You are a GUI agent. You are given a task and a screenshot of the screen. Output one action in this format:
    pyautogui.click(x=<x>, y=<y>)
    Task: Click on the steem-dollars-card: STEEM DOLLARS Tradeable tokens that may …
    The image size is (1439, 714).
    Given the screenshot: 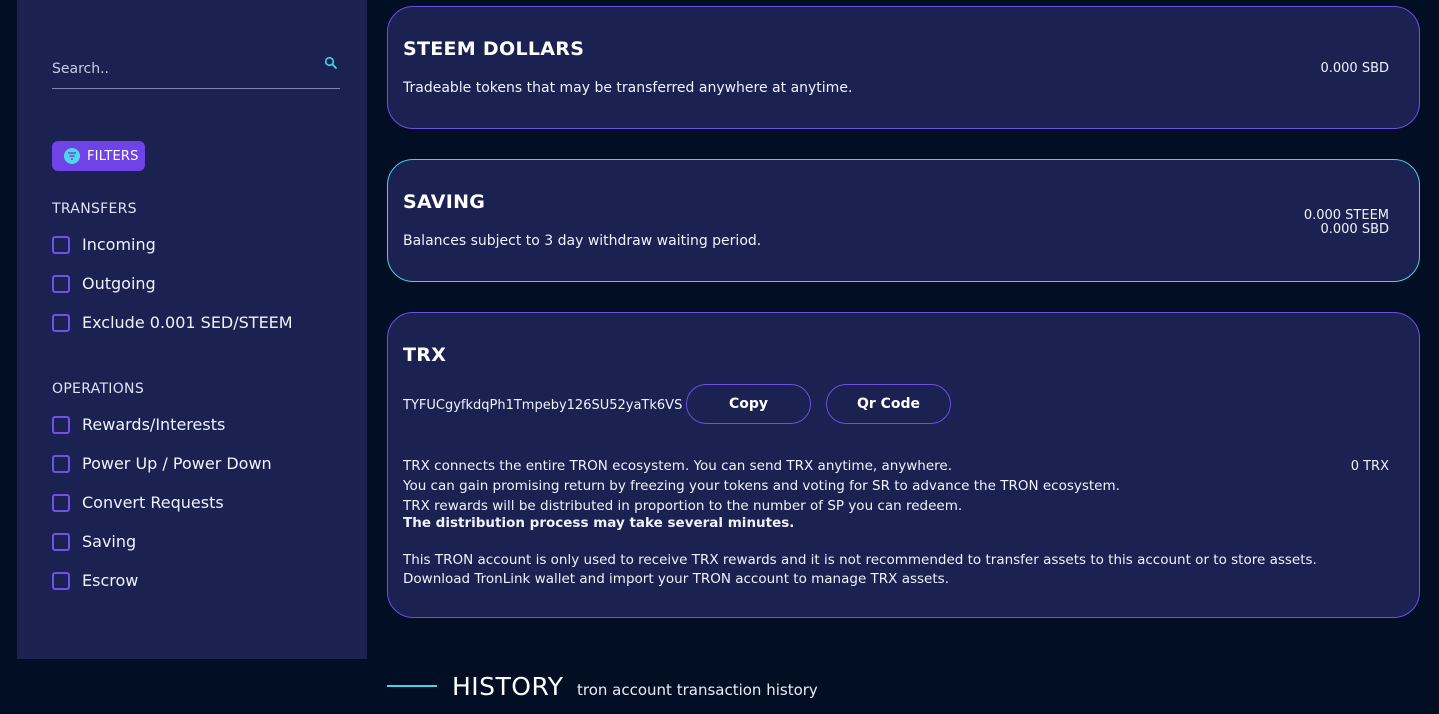 What is the action you would take?
    pyautogui.click(x=903, y=67)
    